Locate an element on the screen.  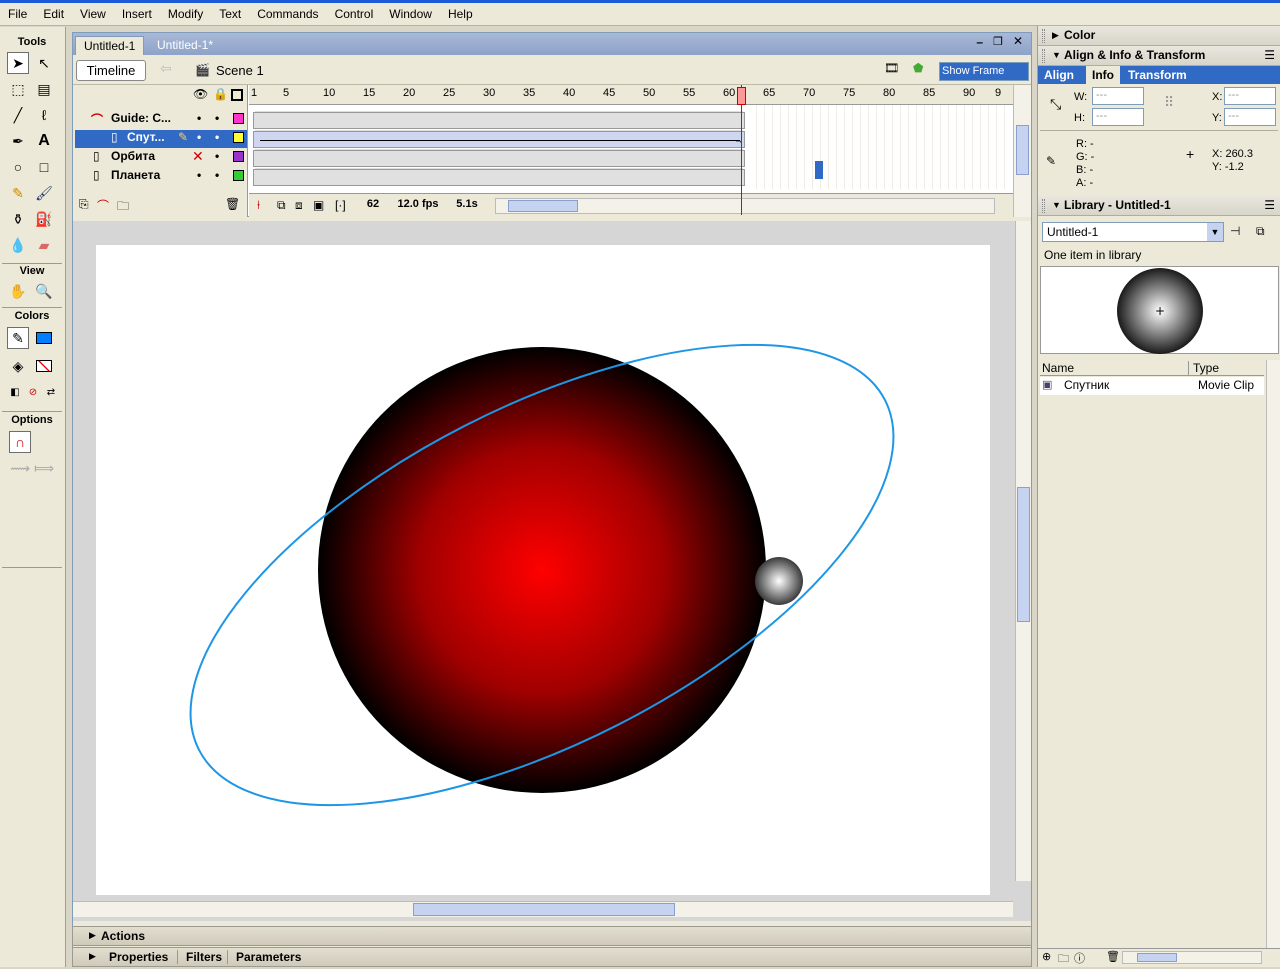
playhead is located at coordinates (741, 96).